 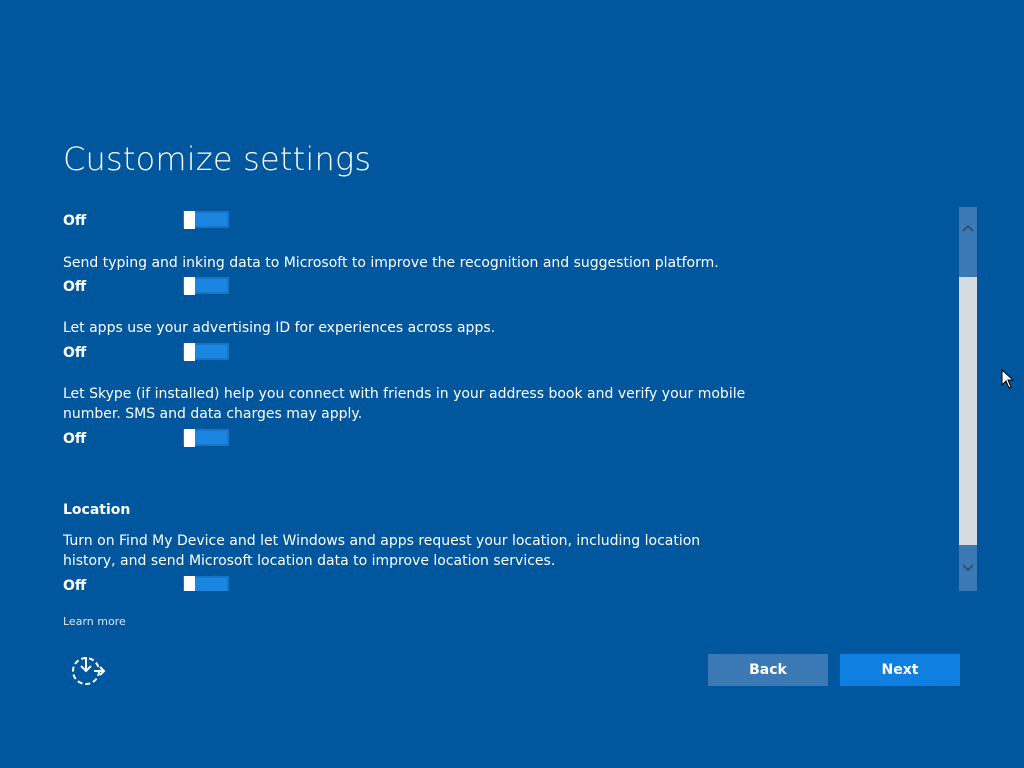 What do you see at coordinates (968, 242) in the screenshot?
I see `scrollbar-thumb` at bounding box center [968, 242].